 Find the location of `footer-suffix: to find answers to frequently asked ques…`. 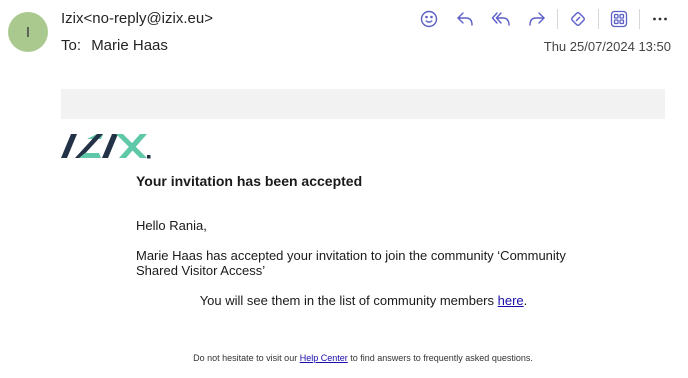

footer-suffix: to find answers to frequently asked ques… is located at coordinates (440, 358).